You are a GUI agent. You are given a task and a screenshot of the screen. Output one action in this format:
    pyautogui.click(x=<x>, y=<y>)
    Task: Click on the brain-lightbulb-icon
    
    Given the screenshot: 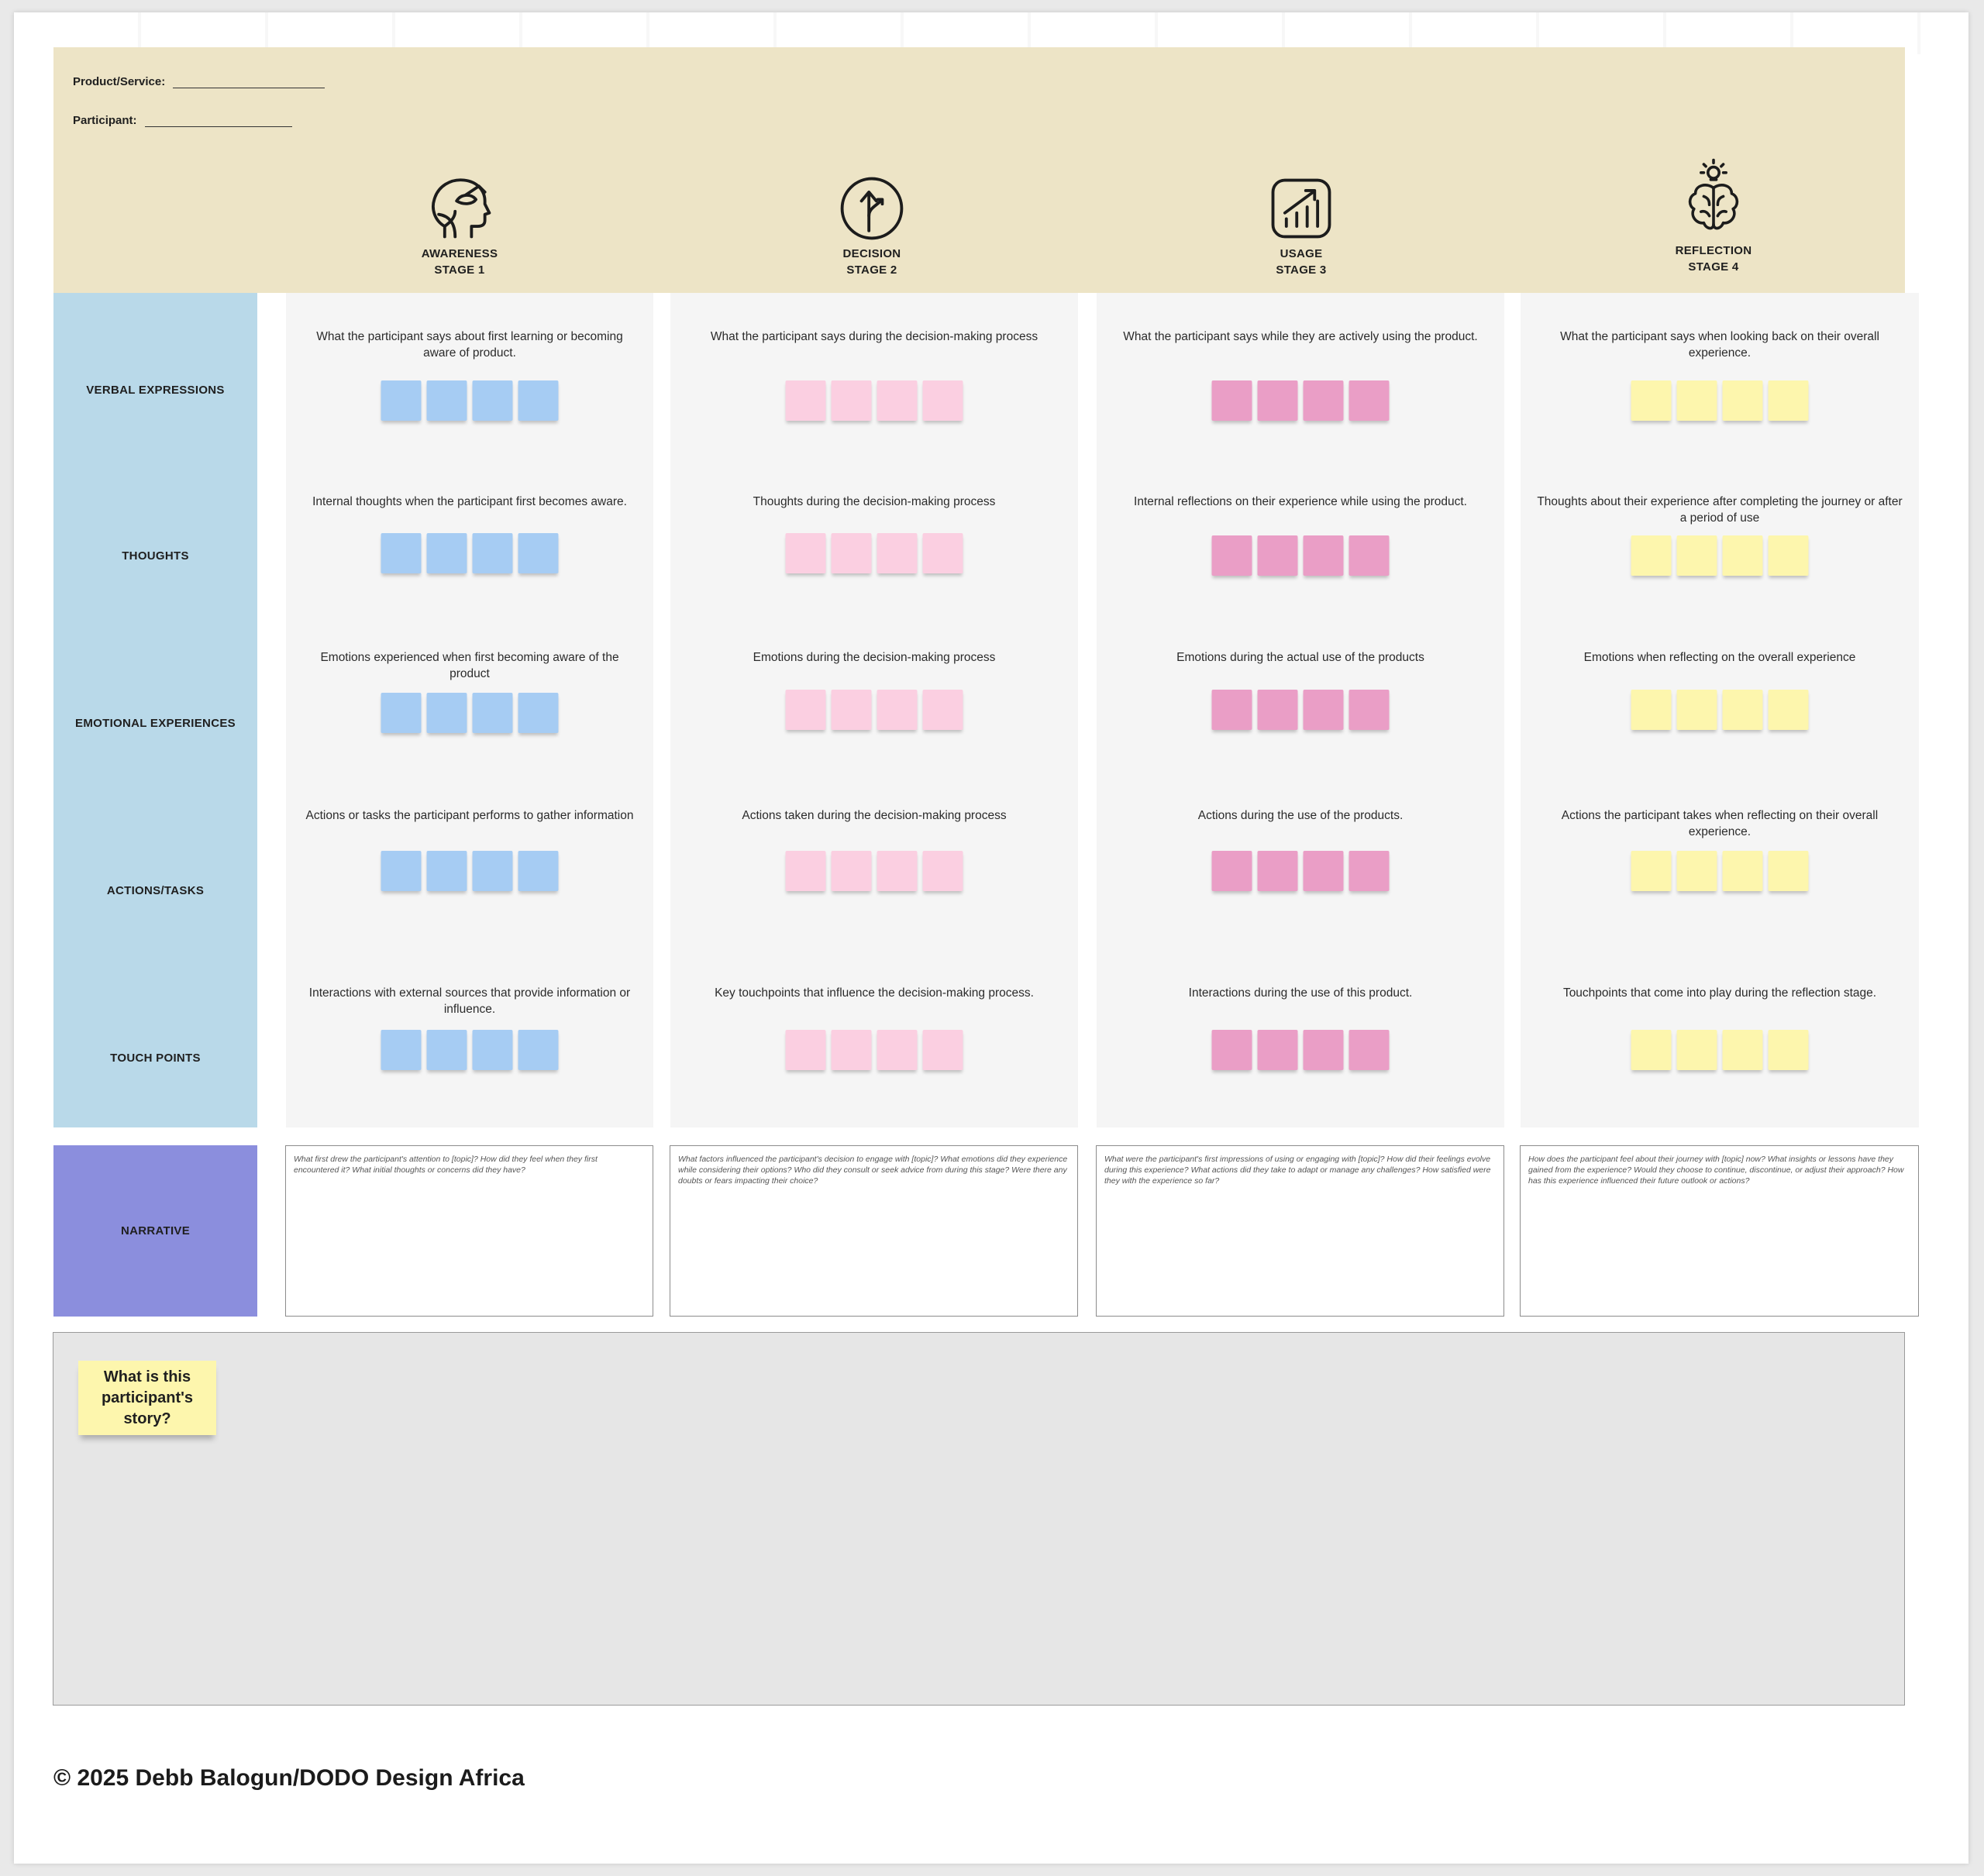 What is the action you would take?
    pyautogui.click(x=1713, y=194)
    